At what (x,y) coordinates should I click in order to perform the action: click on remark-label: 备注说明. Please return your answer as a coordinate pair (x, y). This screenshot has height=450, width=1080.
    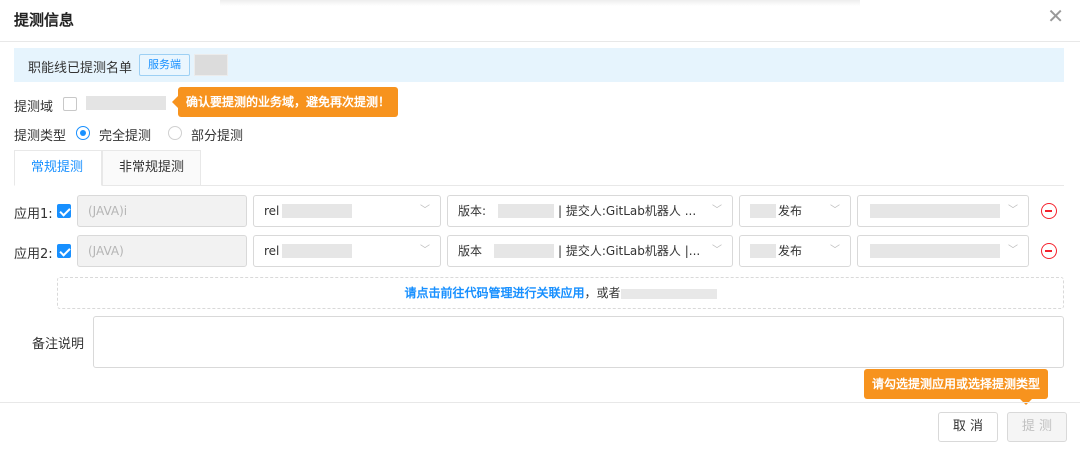
    Looking at the image, I should click on (58, 344).